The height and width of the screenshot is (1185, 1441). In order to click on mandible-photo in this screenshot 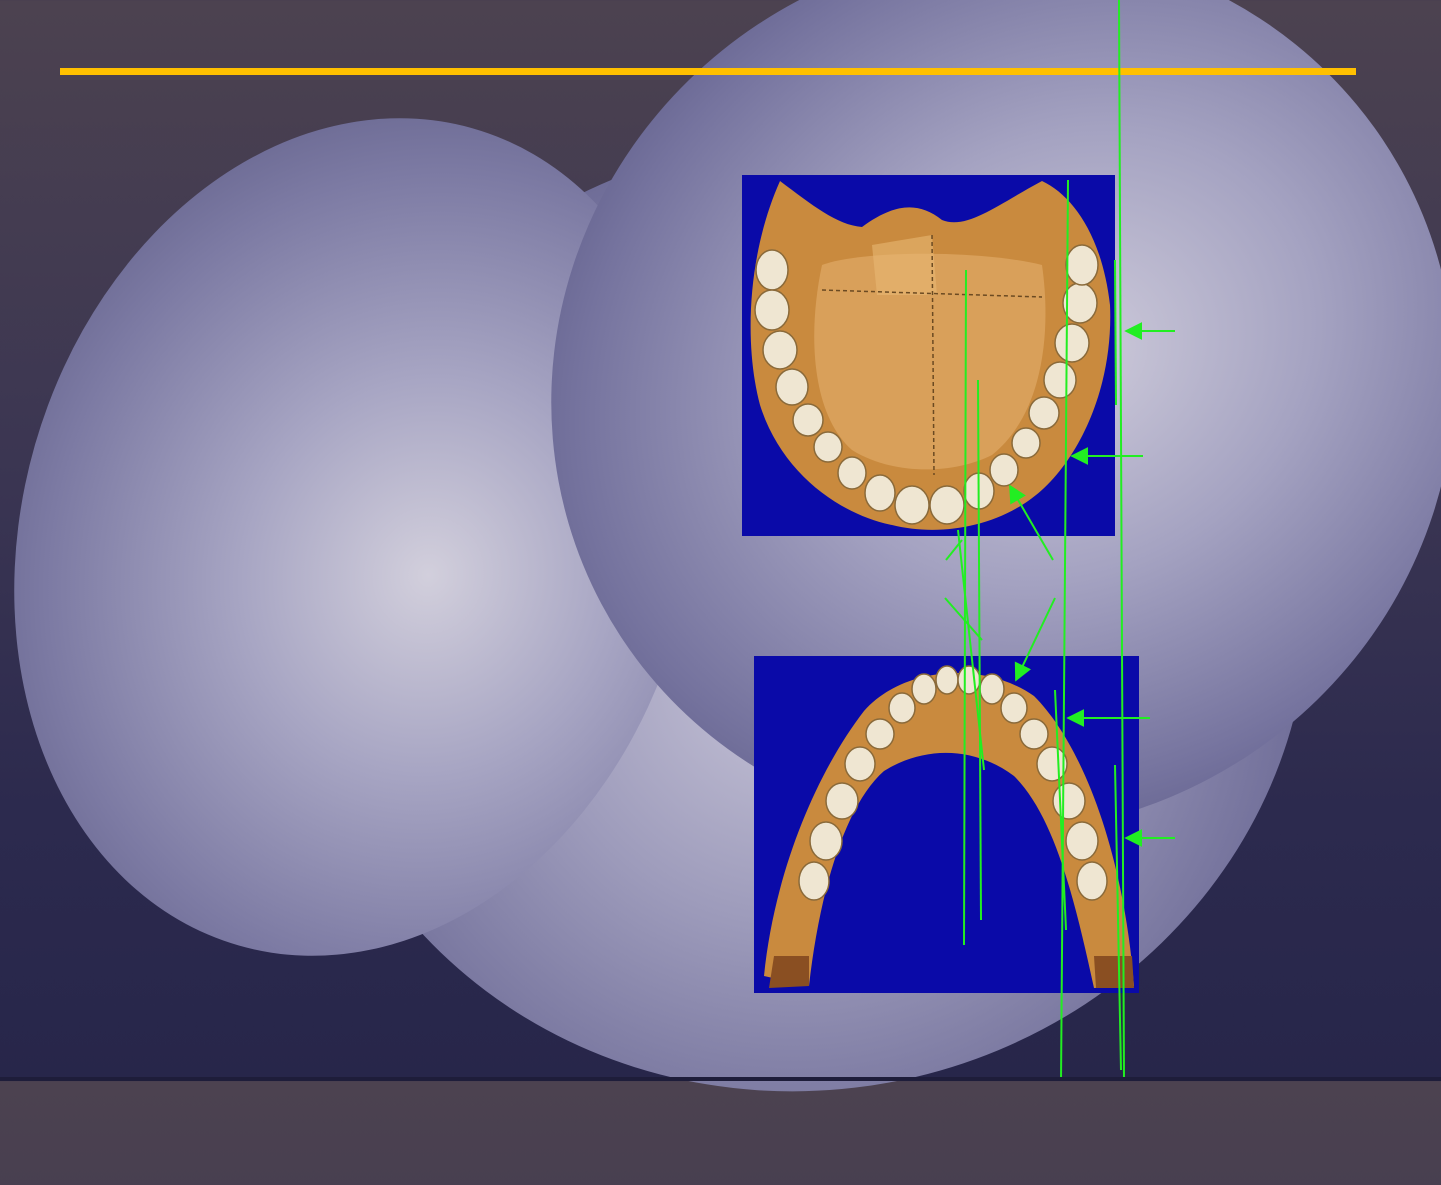, I will do `click(946, 824)`.